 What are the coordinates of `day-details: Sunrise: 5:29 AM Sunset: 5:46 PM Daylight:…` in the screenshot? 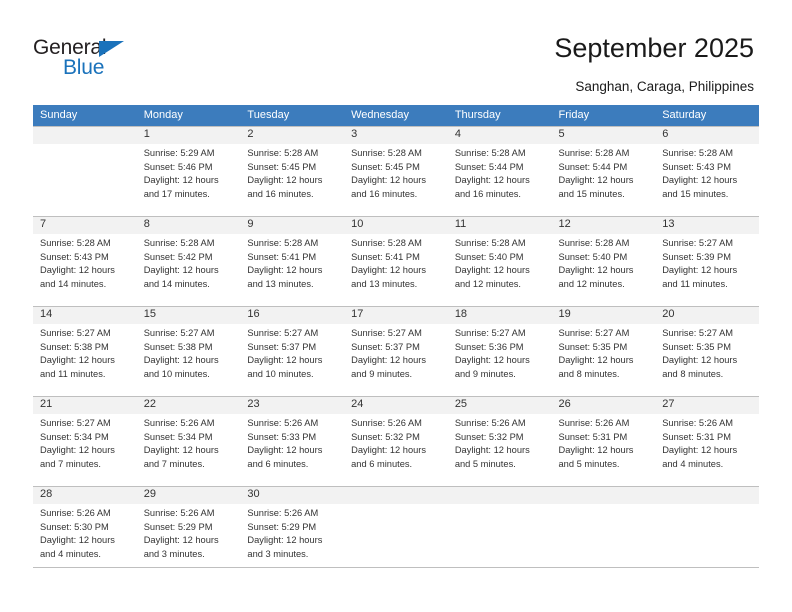 It's located at (189, 172).